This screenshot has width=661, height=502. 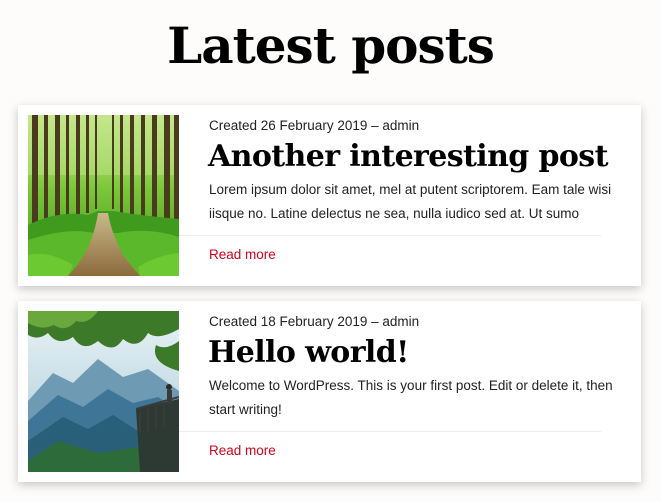 What do you see at coordinates (408, 157) in the screenshot?
I see `post-title-link: Another interesting post` at bounding box center [408, 157].